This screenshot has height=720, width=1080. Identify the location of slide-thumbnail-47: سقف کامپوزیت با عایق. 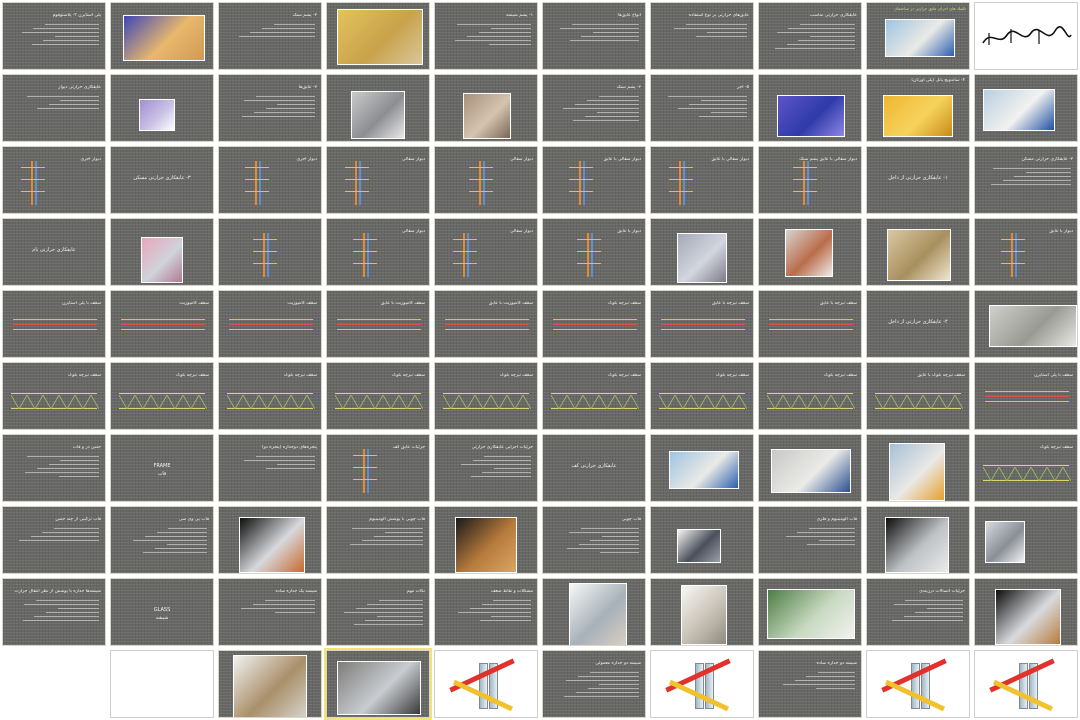
(378, 324).